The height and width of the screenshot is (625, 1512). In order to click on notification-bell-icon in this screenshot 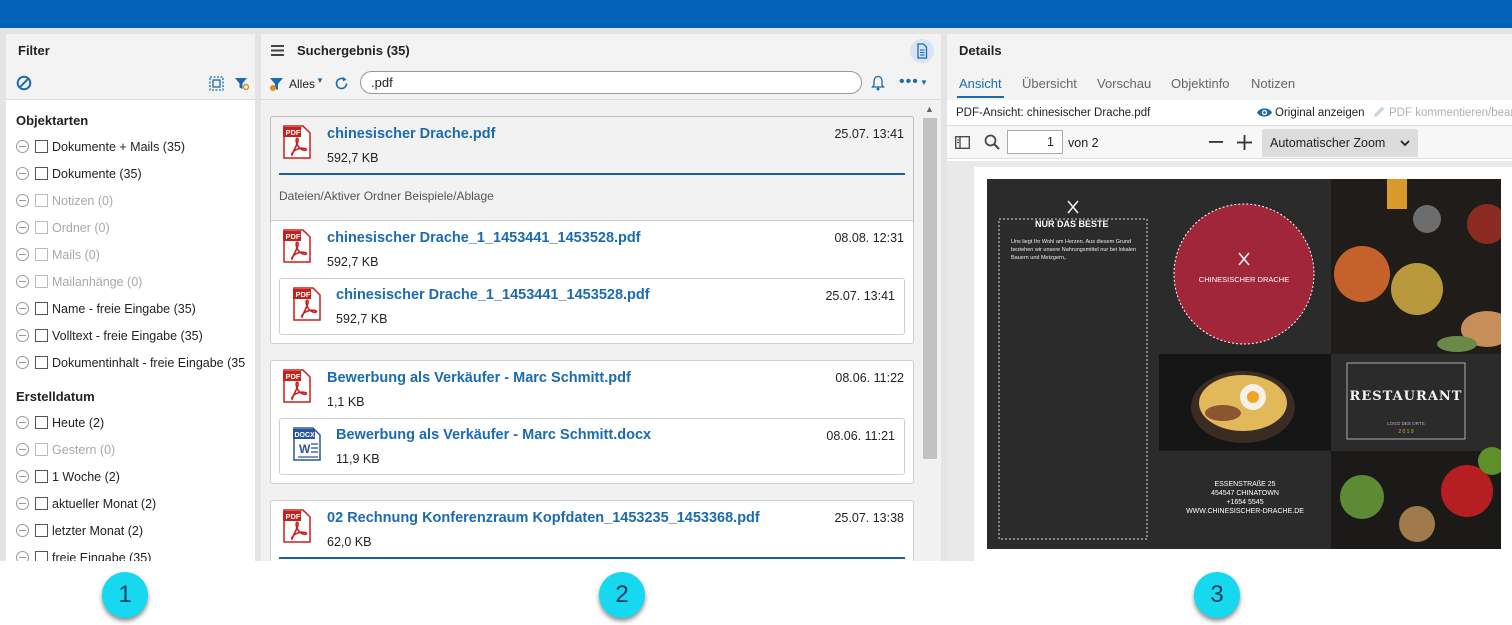, I will do `click(878, 83)`.